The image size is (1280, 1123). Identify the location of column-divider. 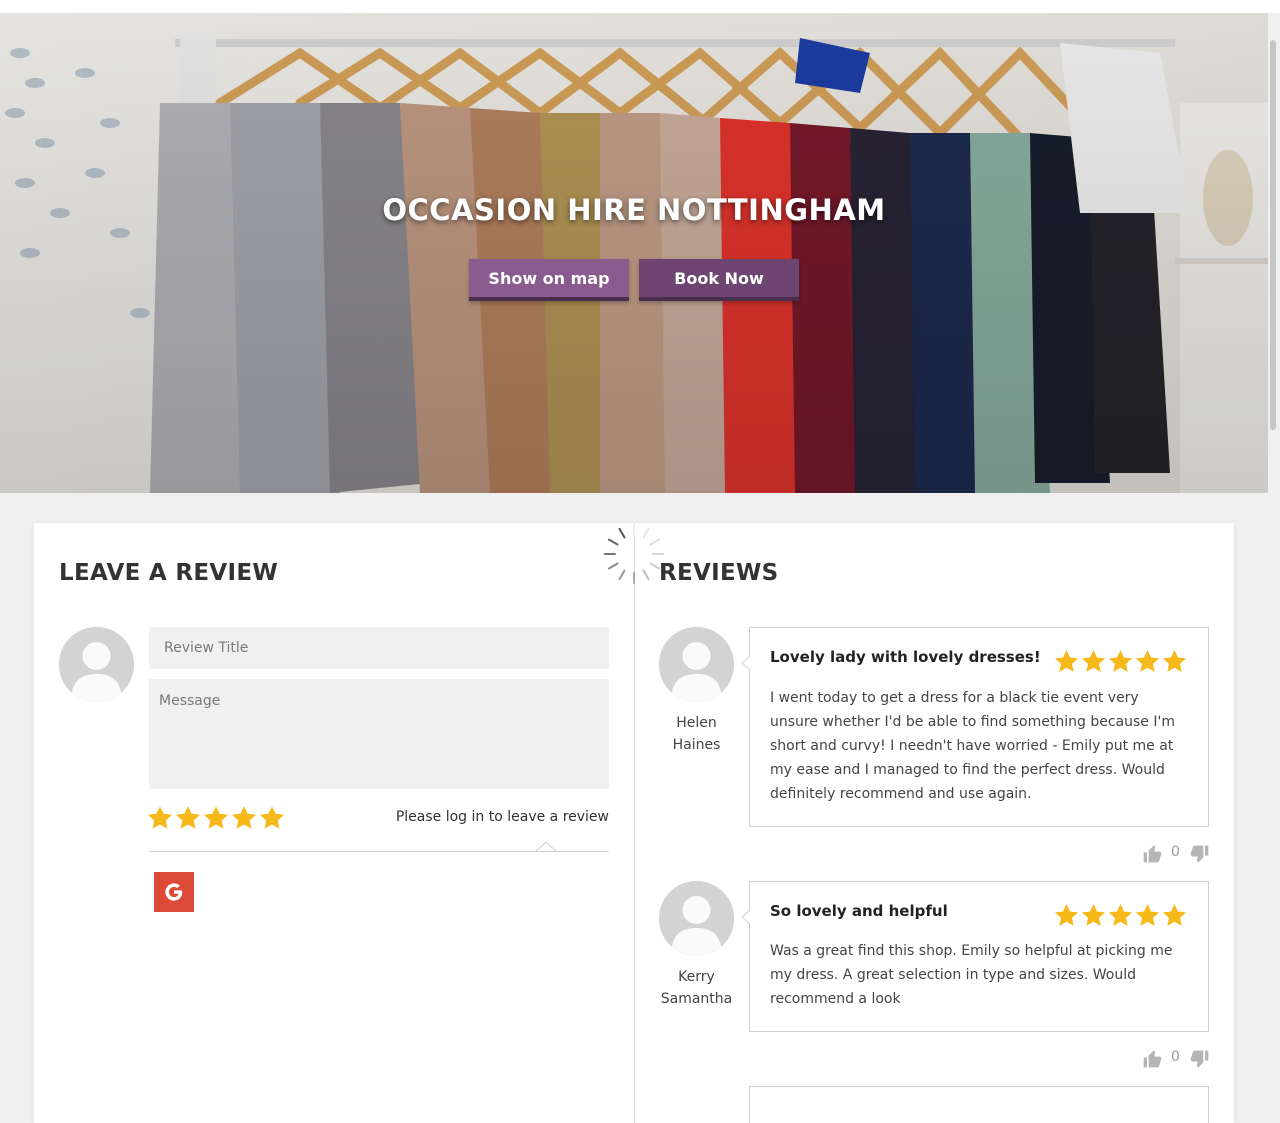
(634, 823).